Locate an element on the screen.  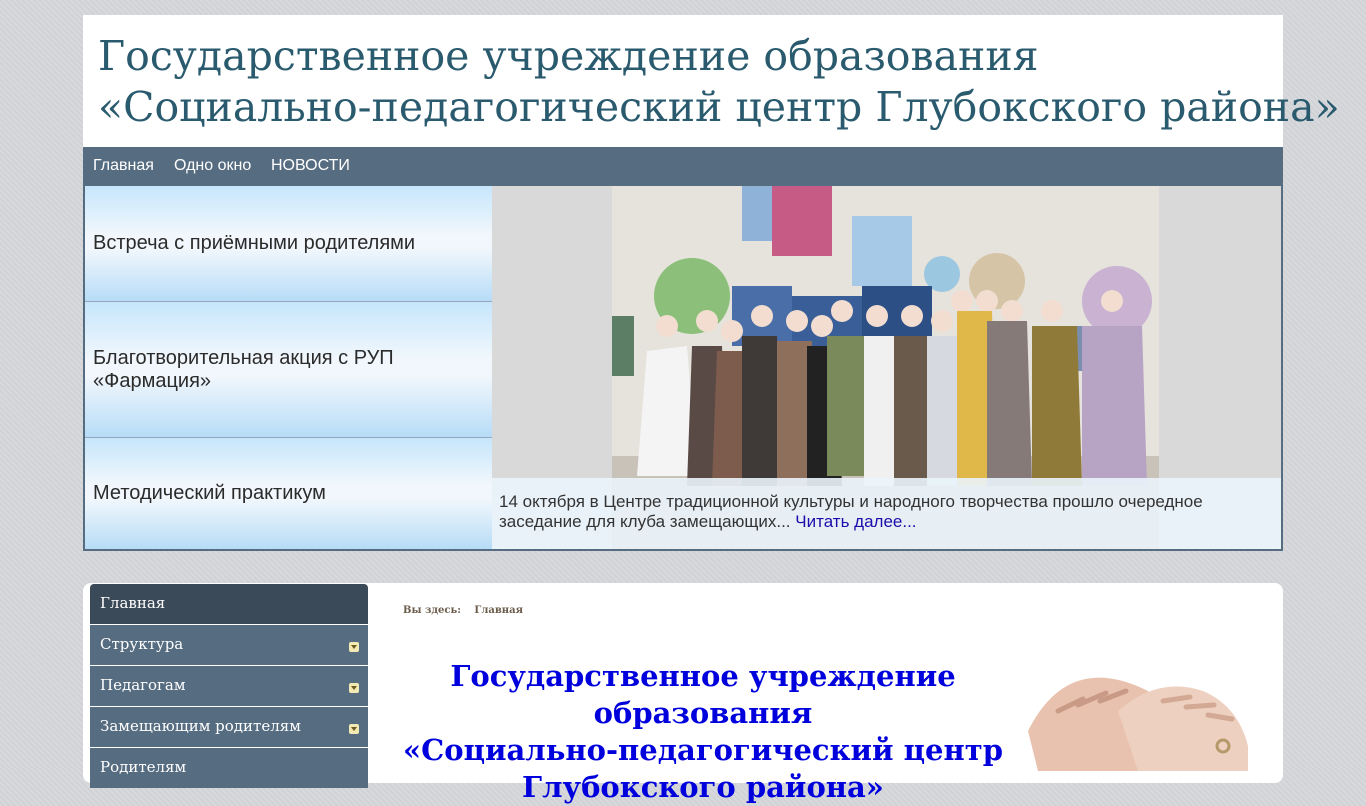
page-title-line2: «Социально-педагогический центр is located at coordinates (703, 750).